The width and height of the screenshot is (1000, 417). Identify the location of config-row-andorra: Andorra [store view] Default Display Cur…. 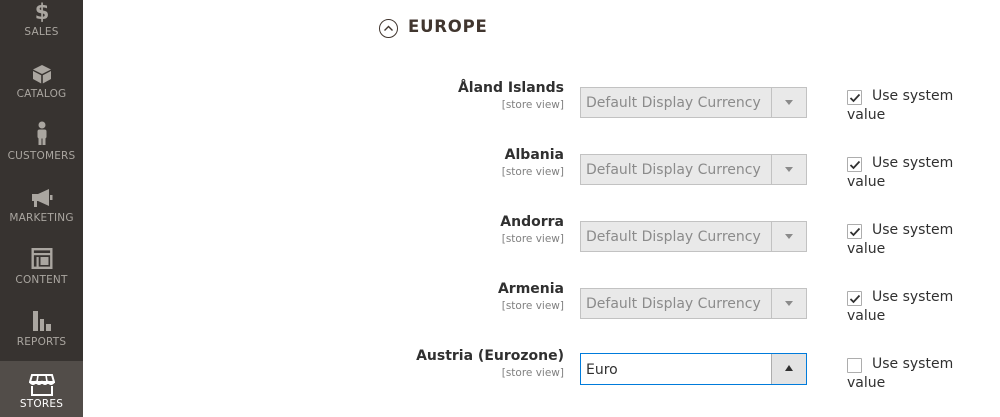
(500, 244).